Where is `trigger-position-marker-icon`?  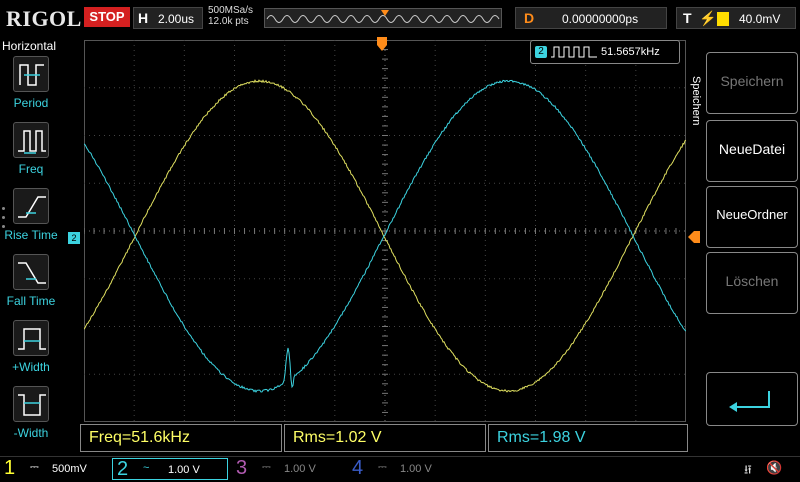
trigger-position-marker-icon is located at coordinates (382, 44).